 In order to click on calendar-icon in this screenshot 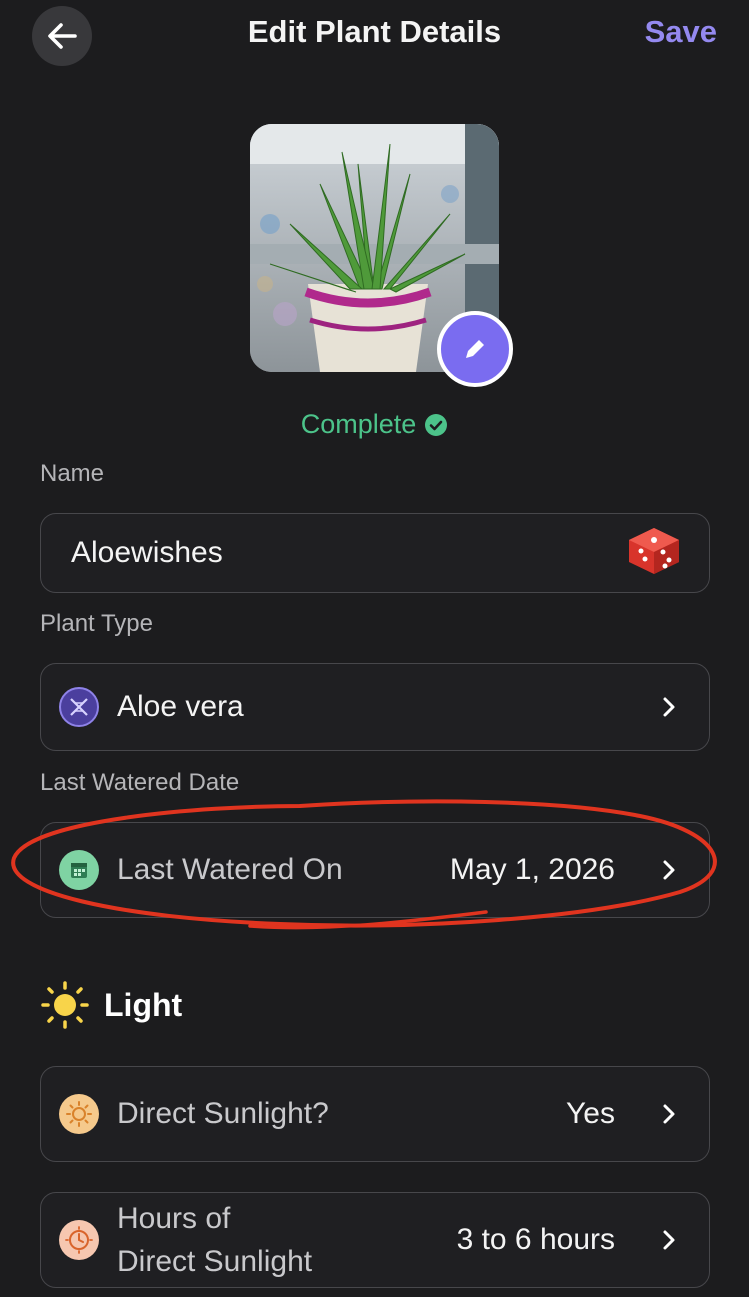, I will do `click(79, 870)`.